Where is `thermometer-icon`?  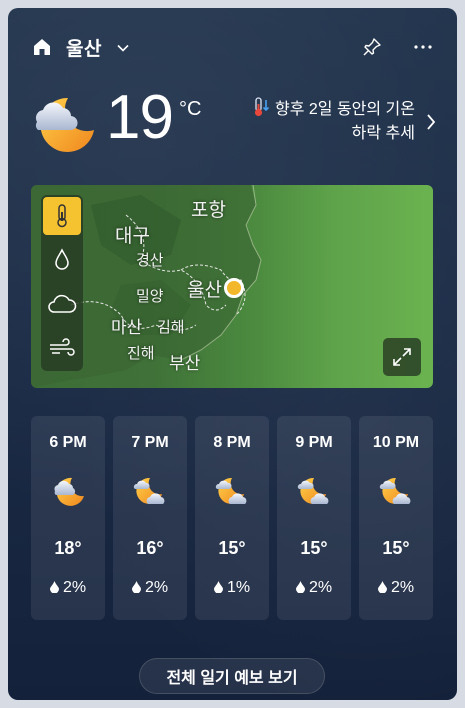 thermometer-icon is located at coordinates (62, 216).